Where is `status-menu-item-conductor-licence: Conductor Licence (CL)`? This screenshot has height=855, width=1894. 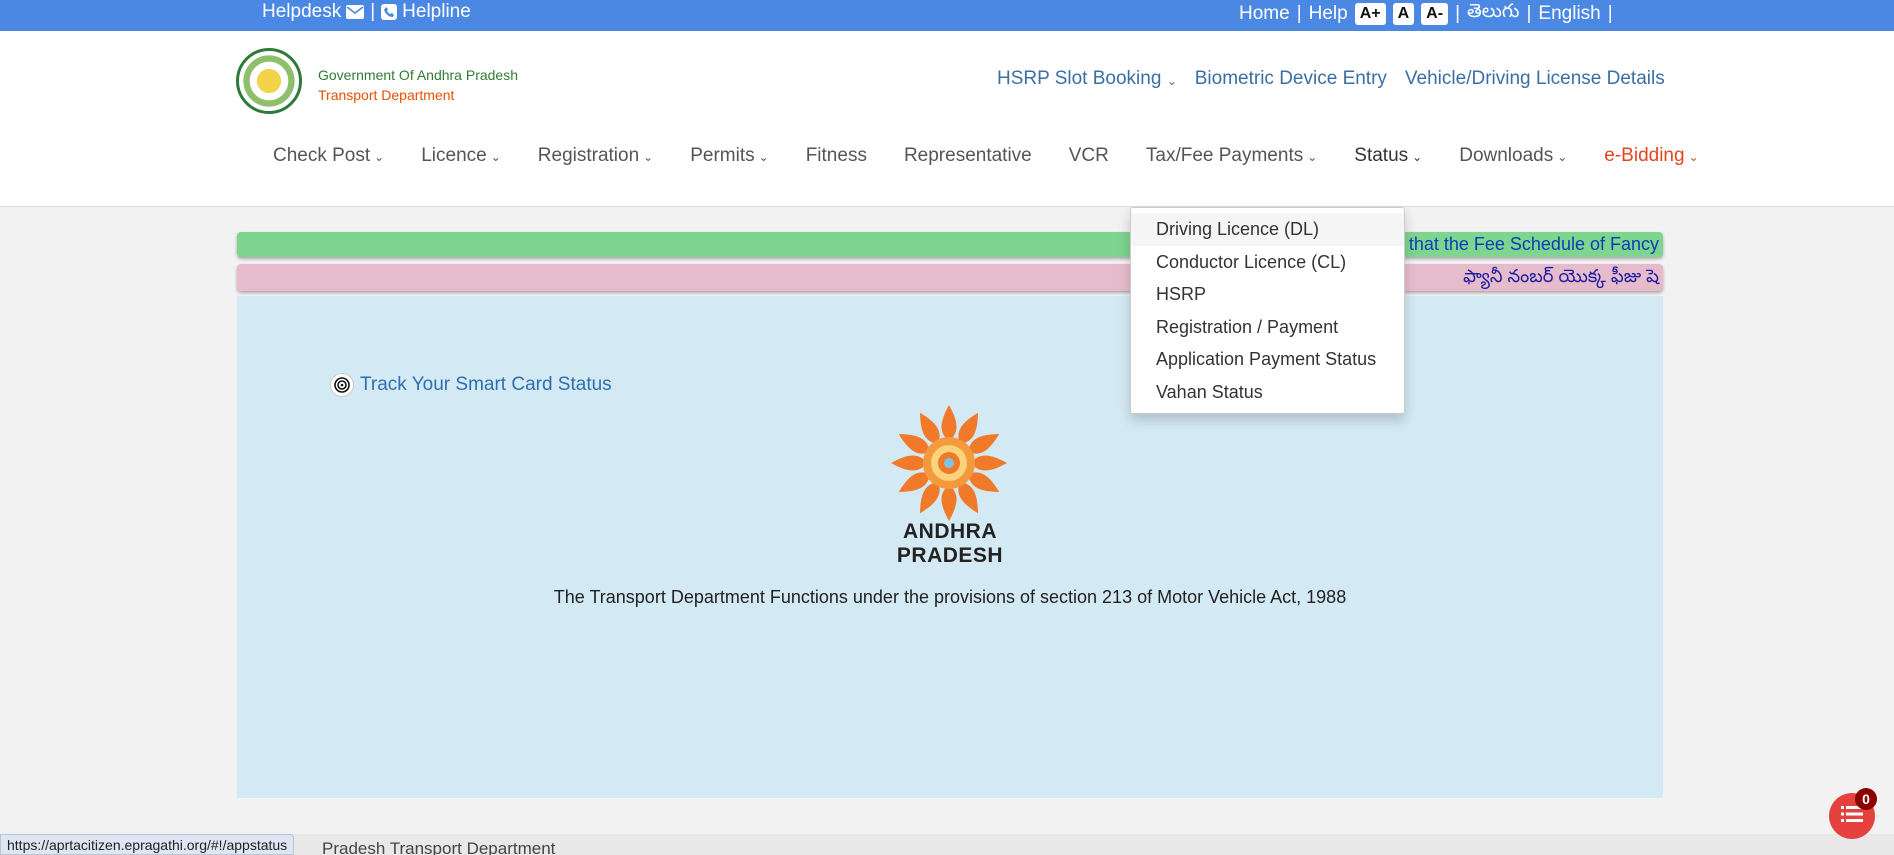
status-menu-item-conductor-licence: Conductor Licence (CL) is located at coordinates (1267, 262).